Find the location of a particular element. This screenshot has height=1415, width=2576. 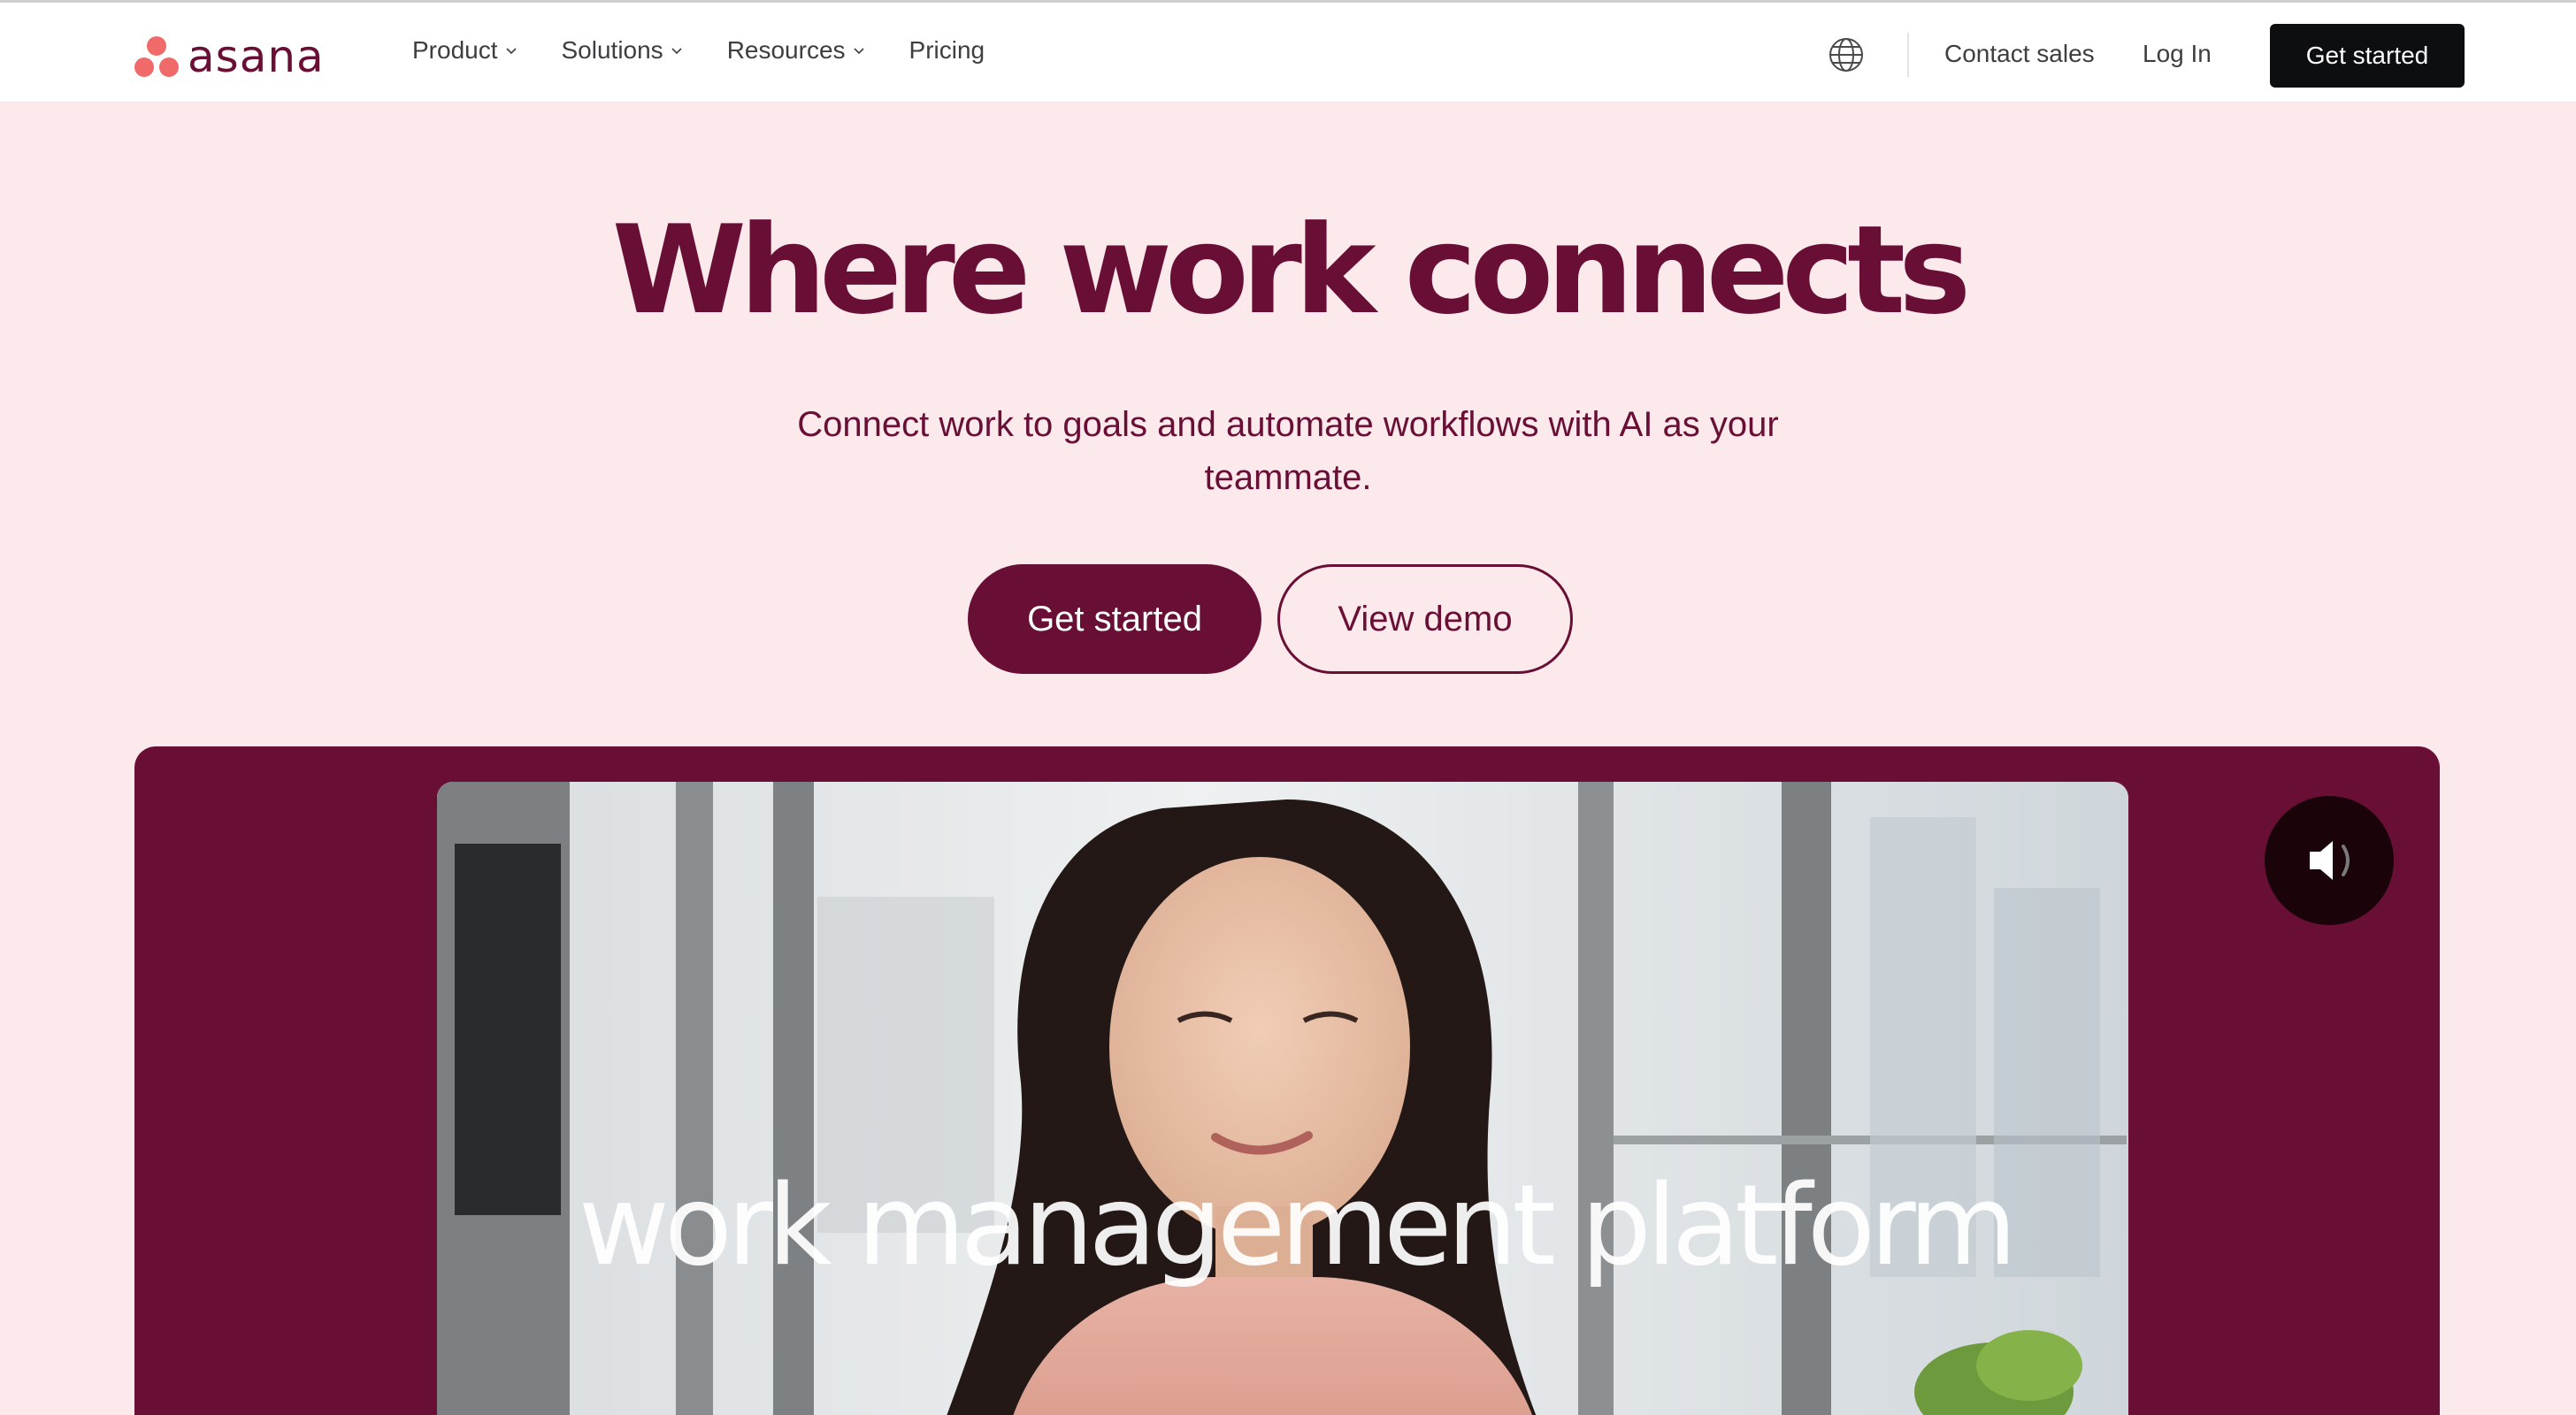

hero-subtitle-line-2: teammate. is located at coordinates (1288, 477).